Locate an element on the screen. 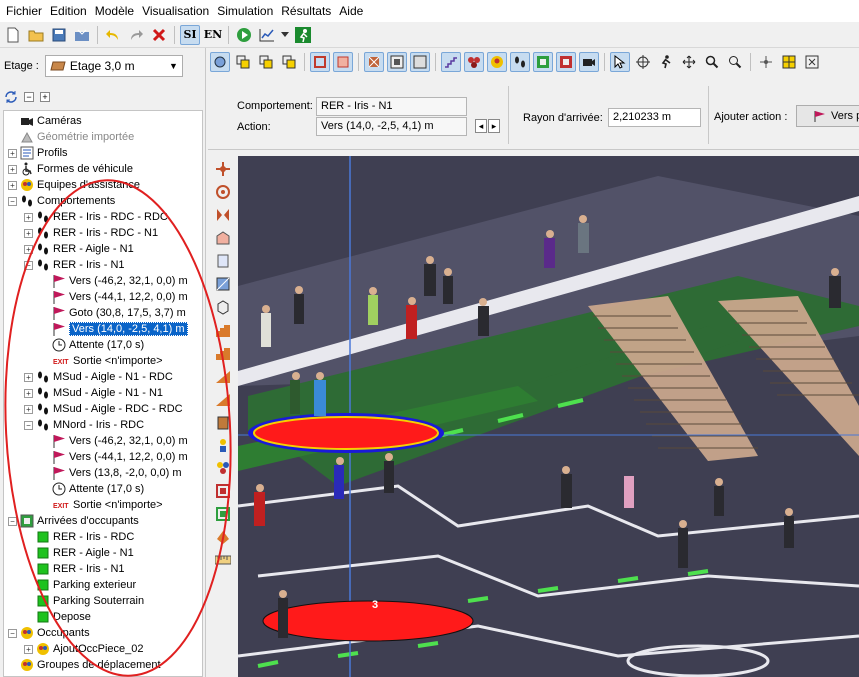  move-tool-icon is located at coordinates (223, 169).